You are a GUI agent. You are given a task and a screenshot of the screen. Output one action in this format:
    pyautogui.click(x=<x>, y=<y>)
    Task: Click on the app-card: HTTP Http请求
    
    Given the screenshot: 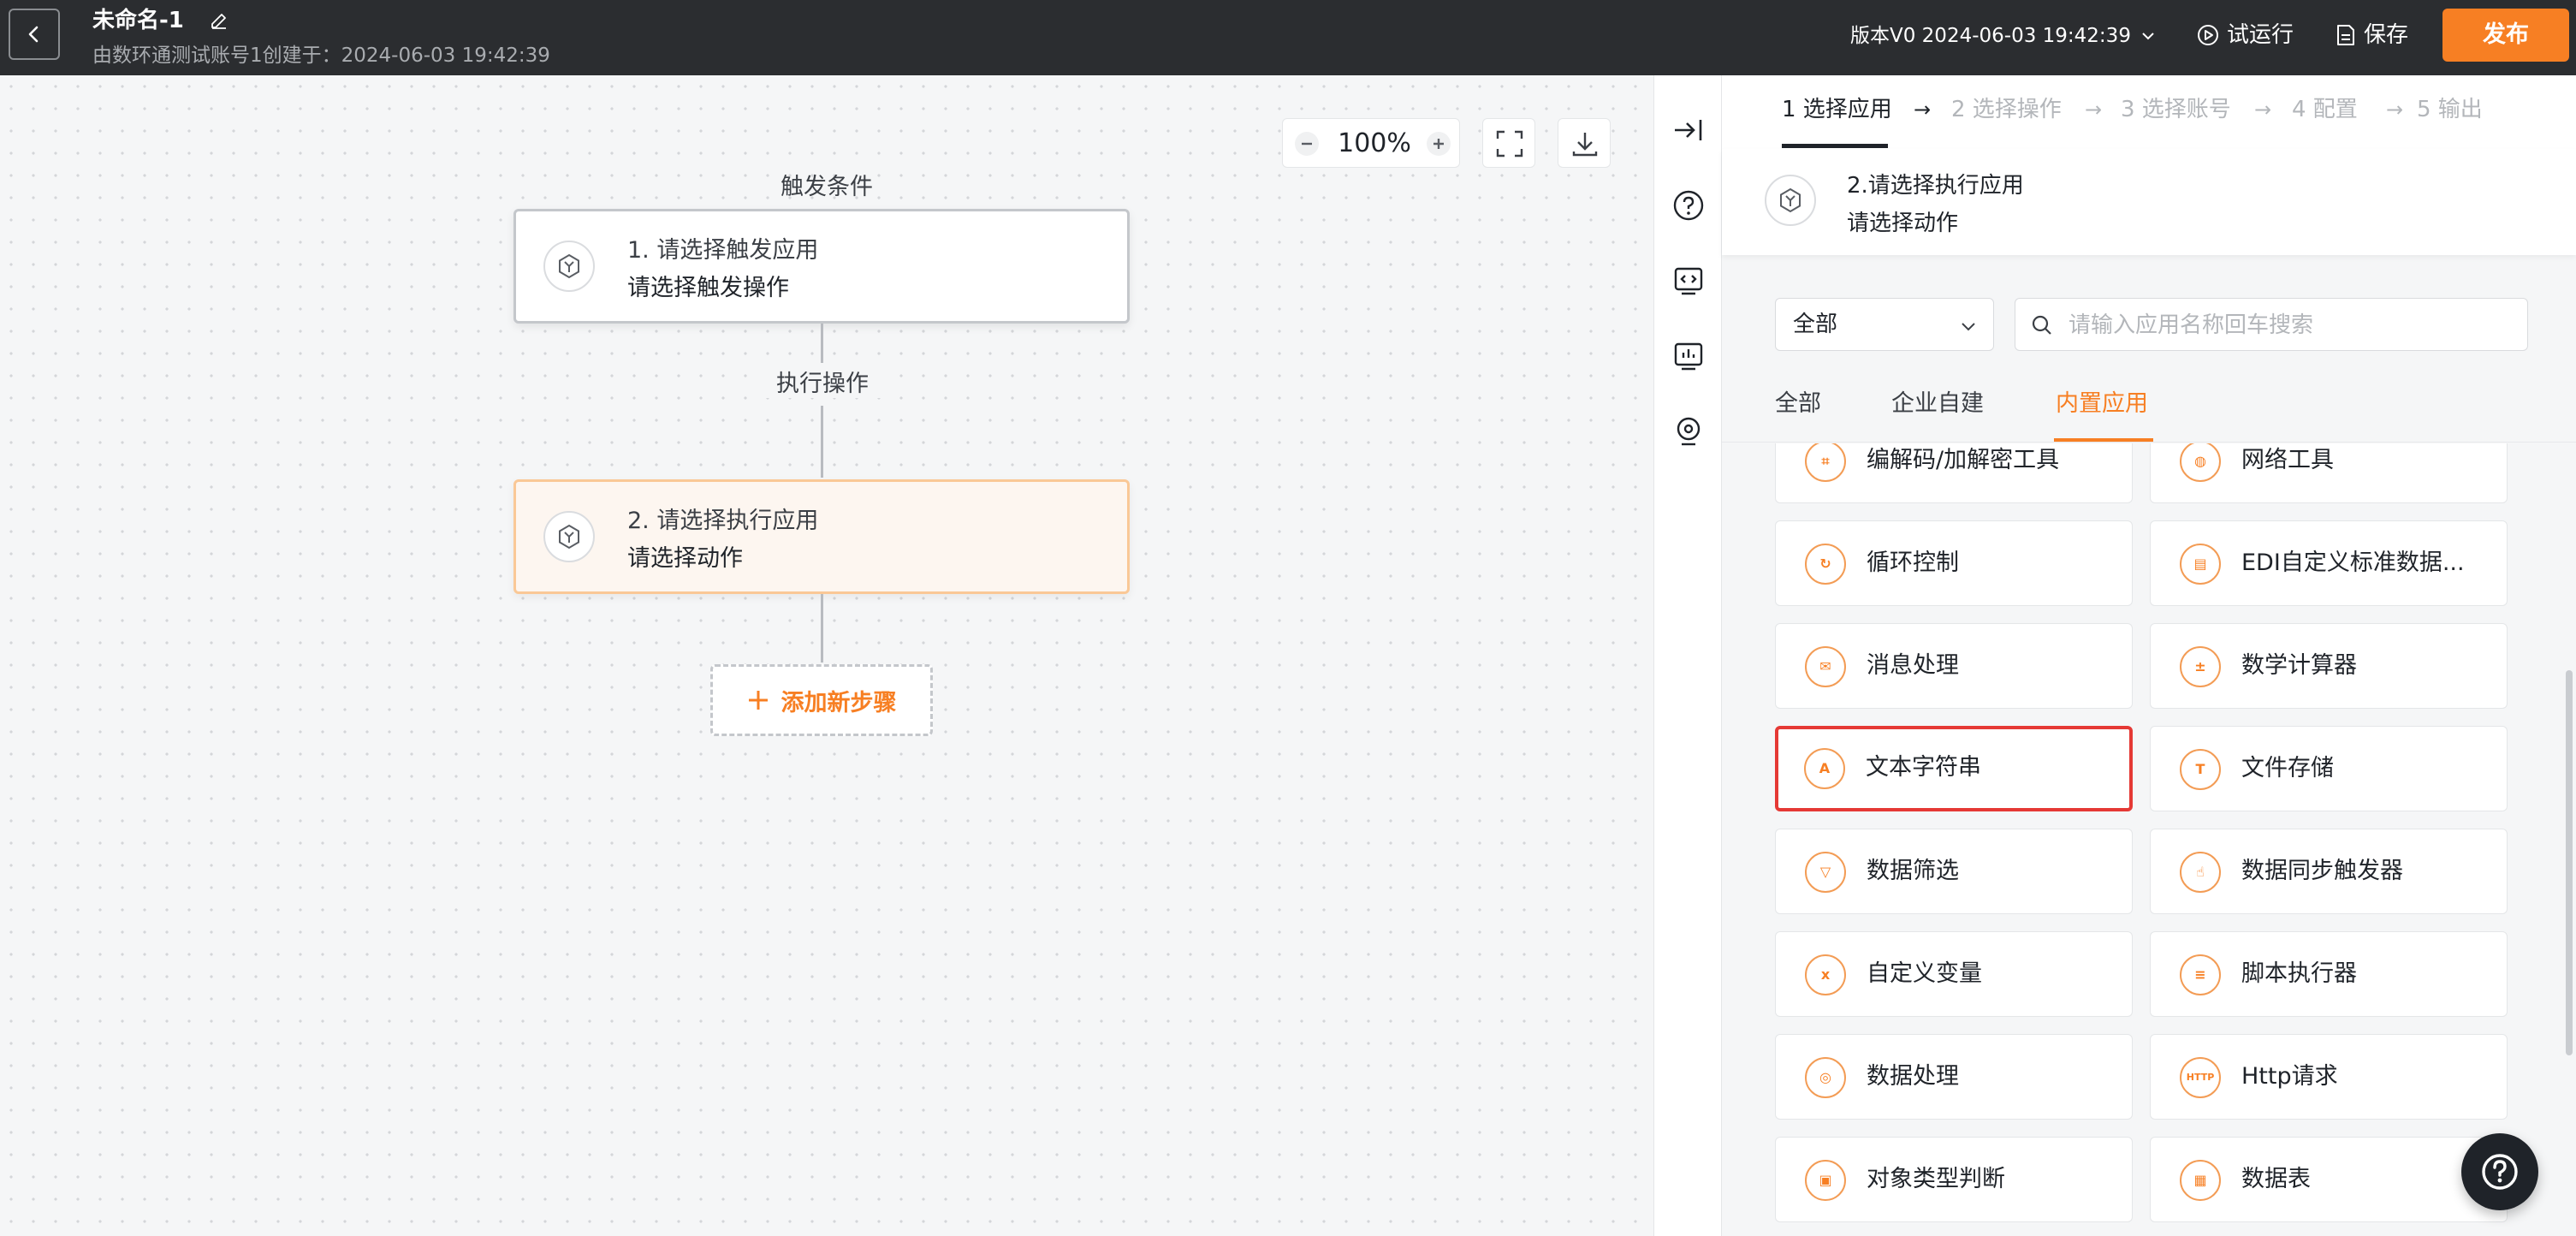 What is the action you would take?
    pyautogui.click(x=2329, y=1077)
    